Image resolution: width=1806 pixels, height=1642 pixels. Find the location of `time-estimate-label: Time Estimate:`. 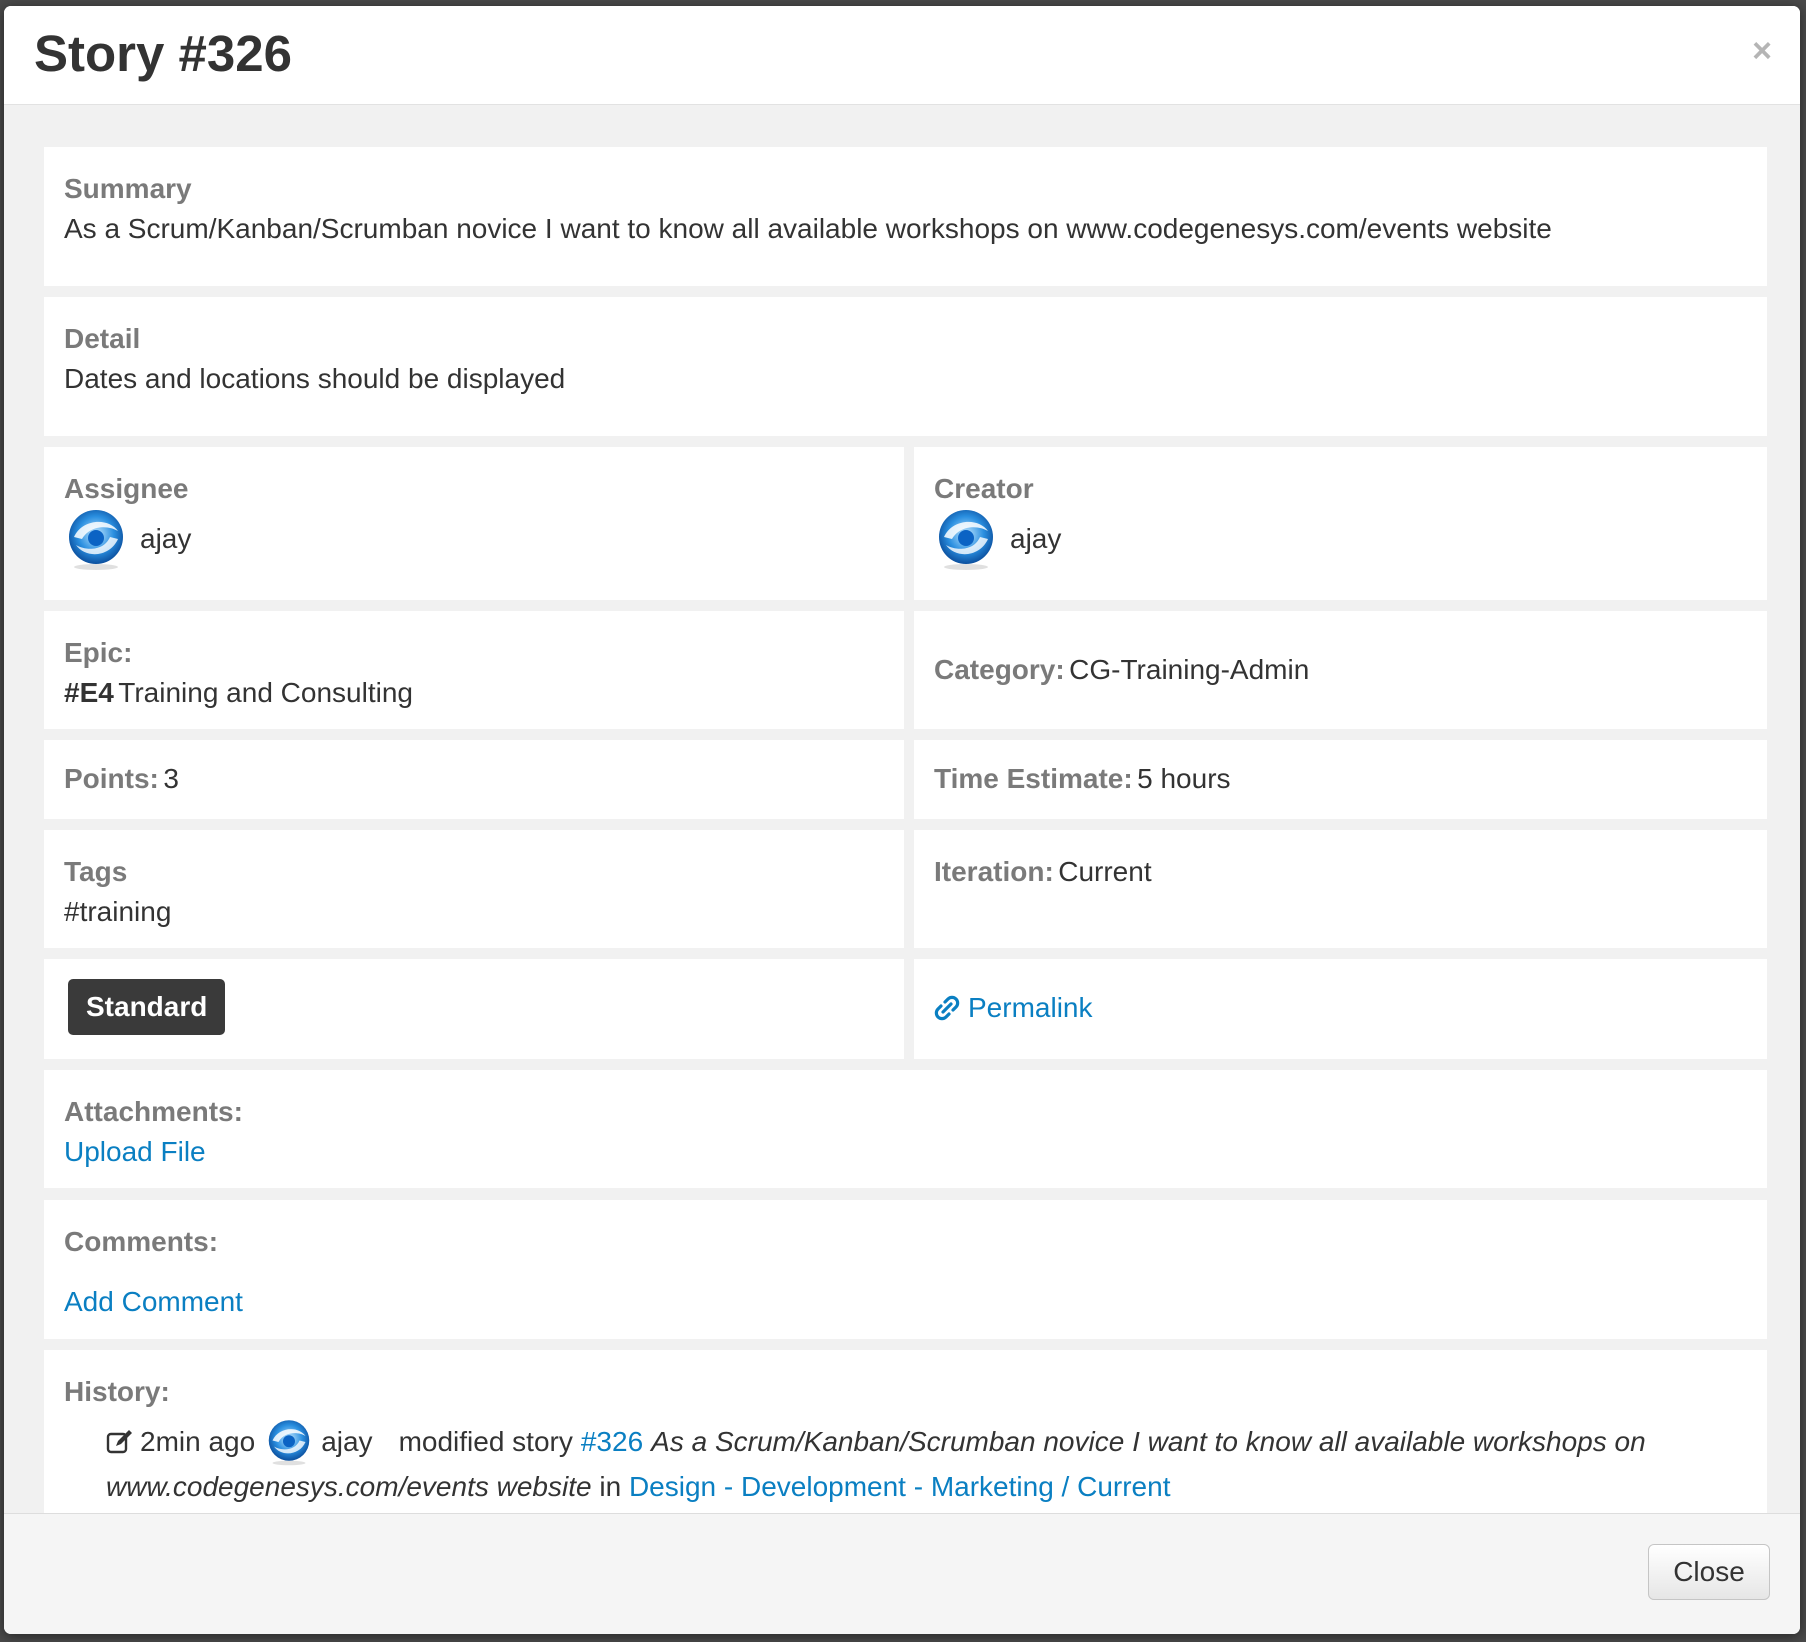

time-estimate-label: Time Estimate: is located at coordinates (1033, 778).